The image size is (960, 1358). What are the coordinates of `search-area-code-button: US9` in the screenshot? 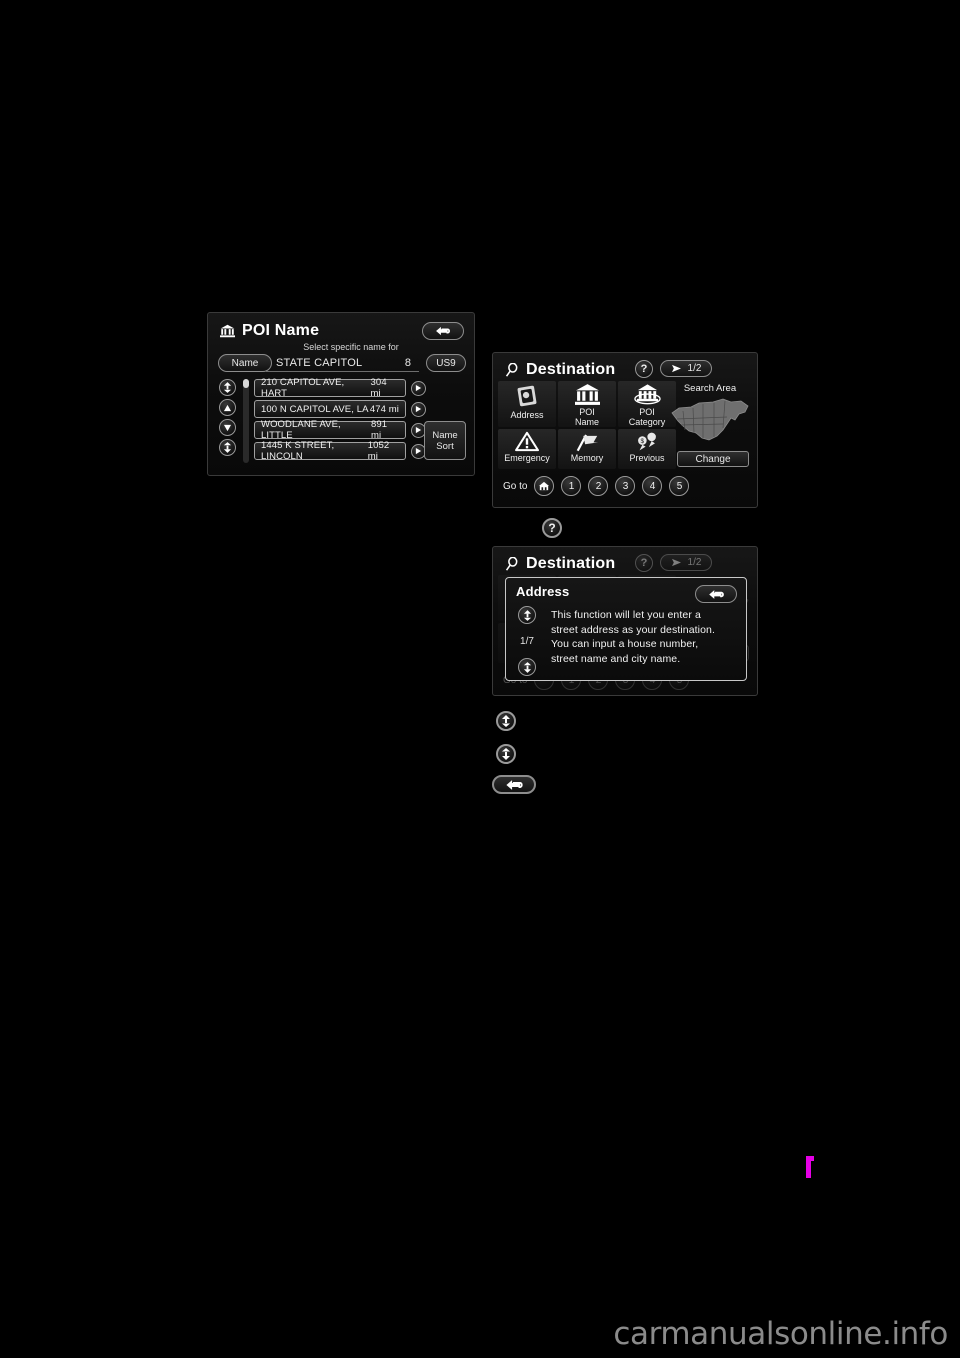 It's located at (446, 363).